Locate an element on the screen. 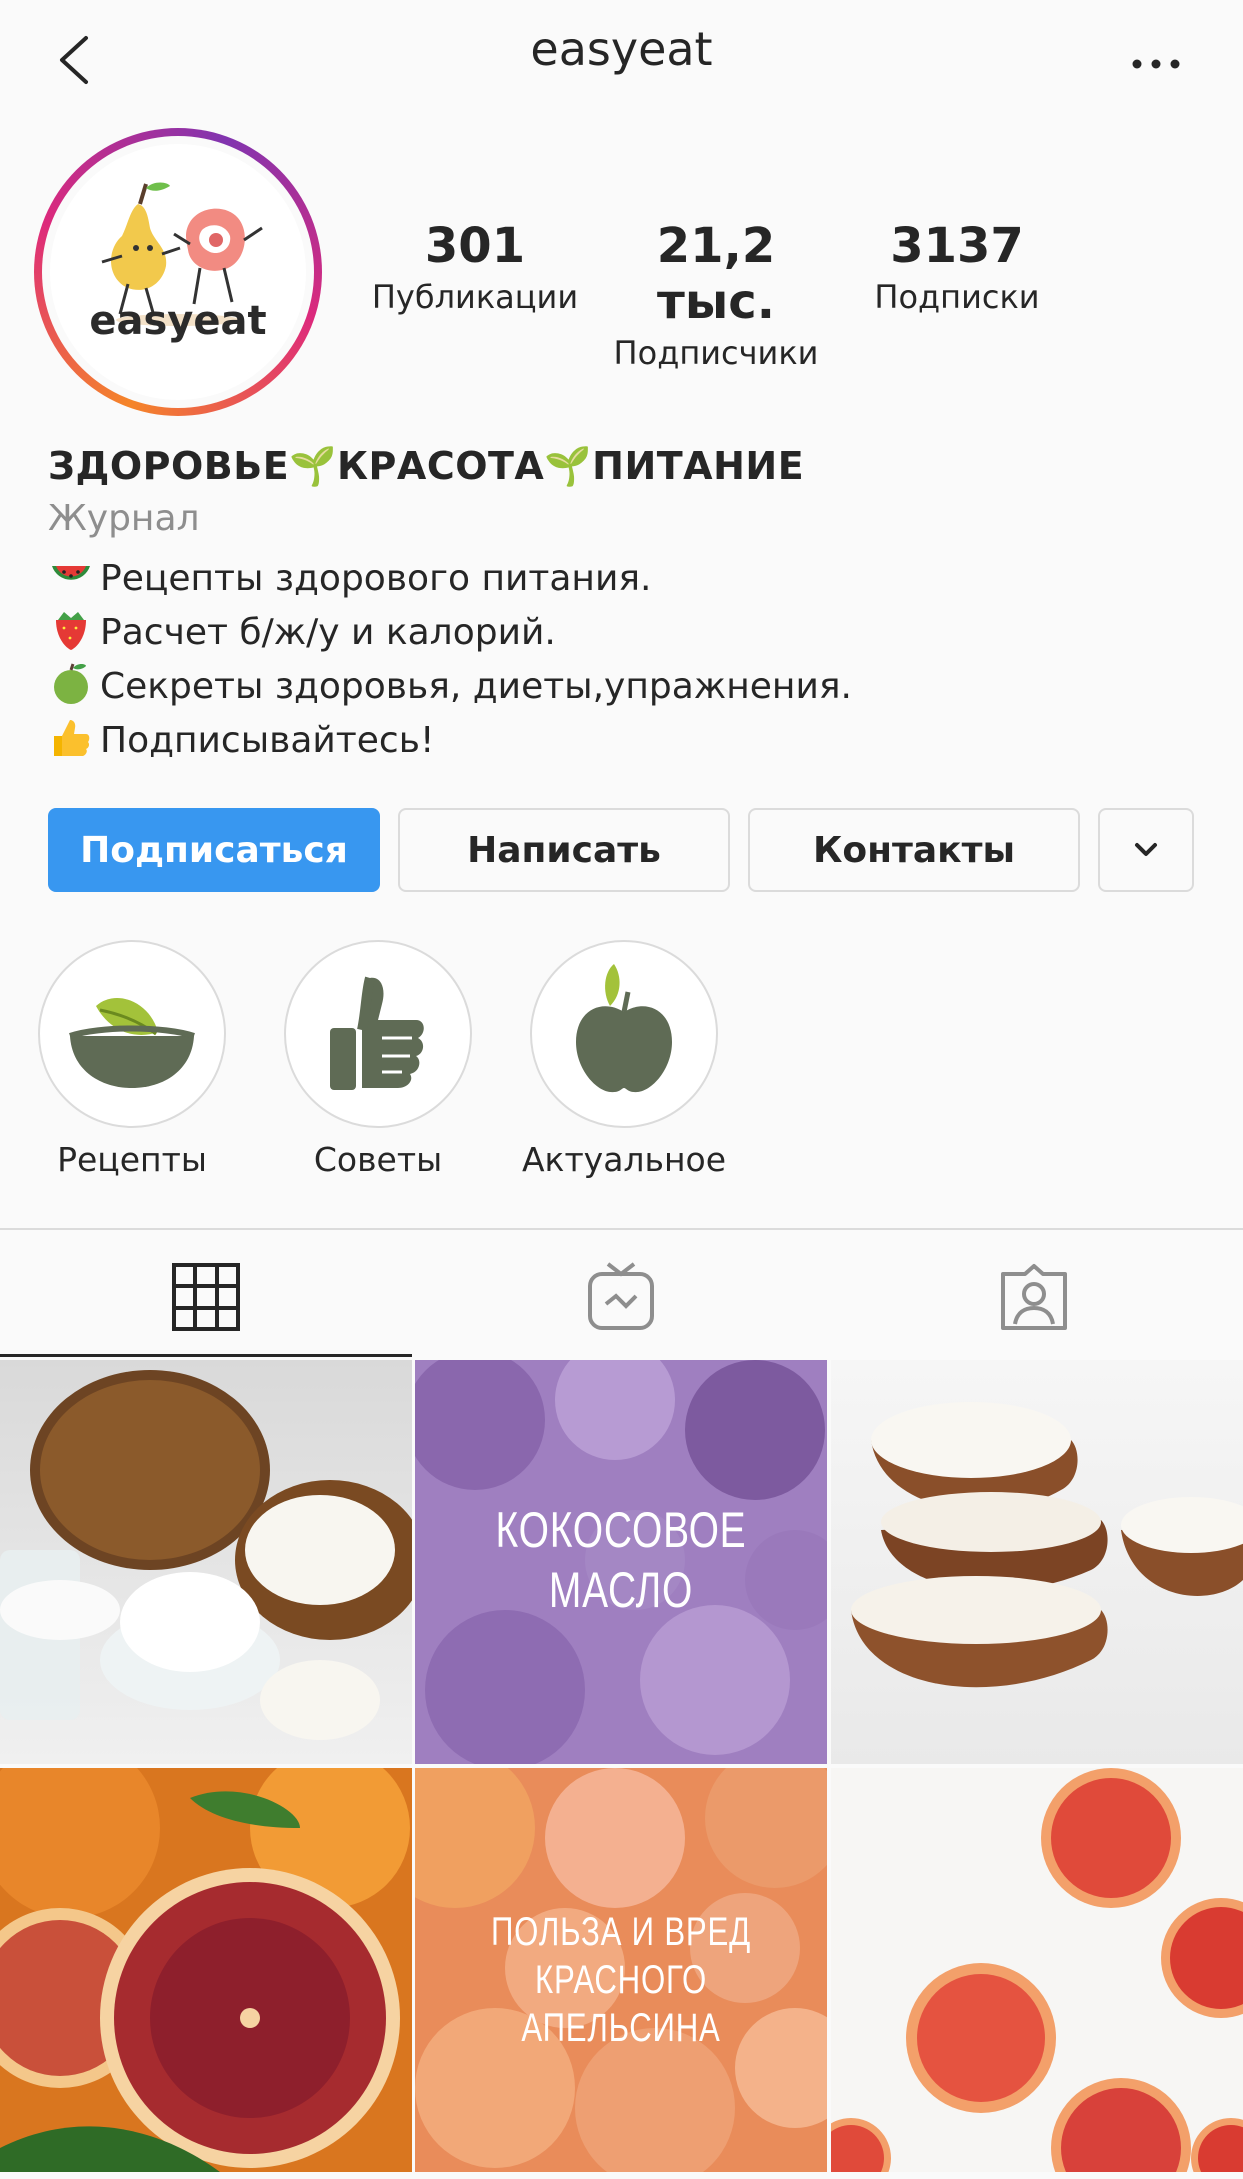 This screenshot has height=2179, width=1243. apple-icon is located at coordinates (624, 1028).